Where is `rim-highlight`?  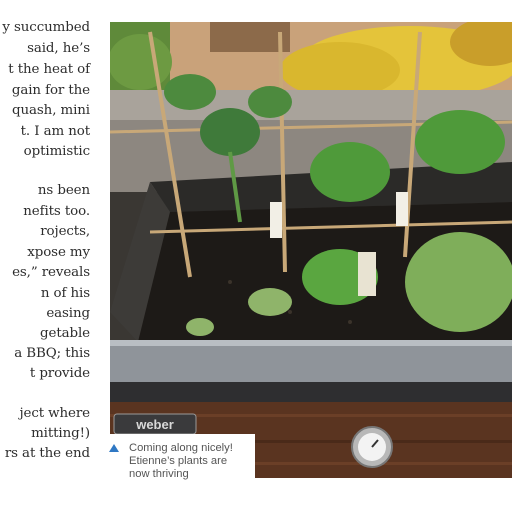
rim-highlight is located at coordinates (311, 343).